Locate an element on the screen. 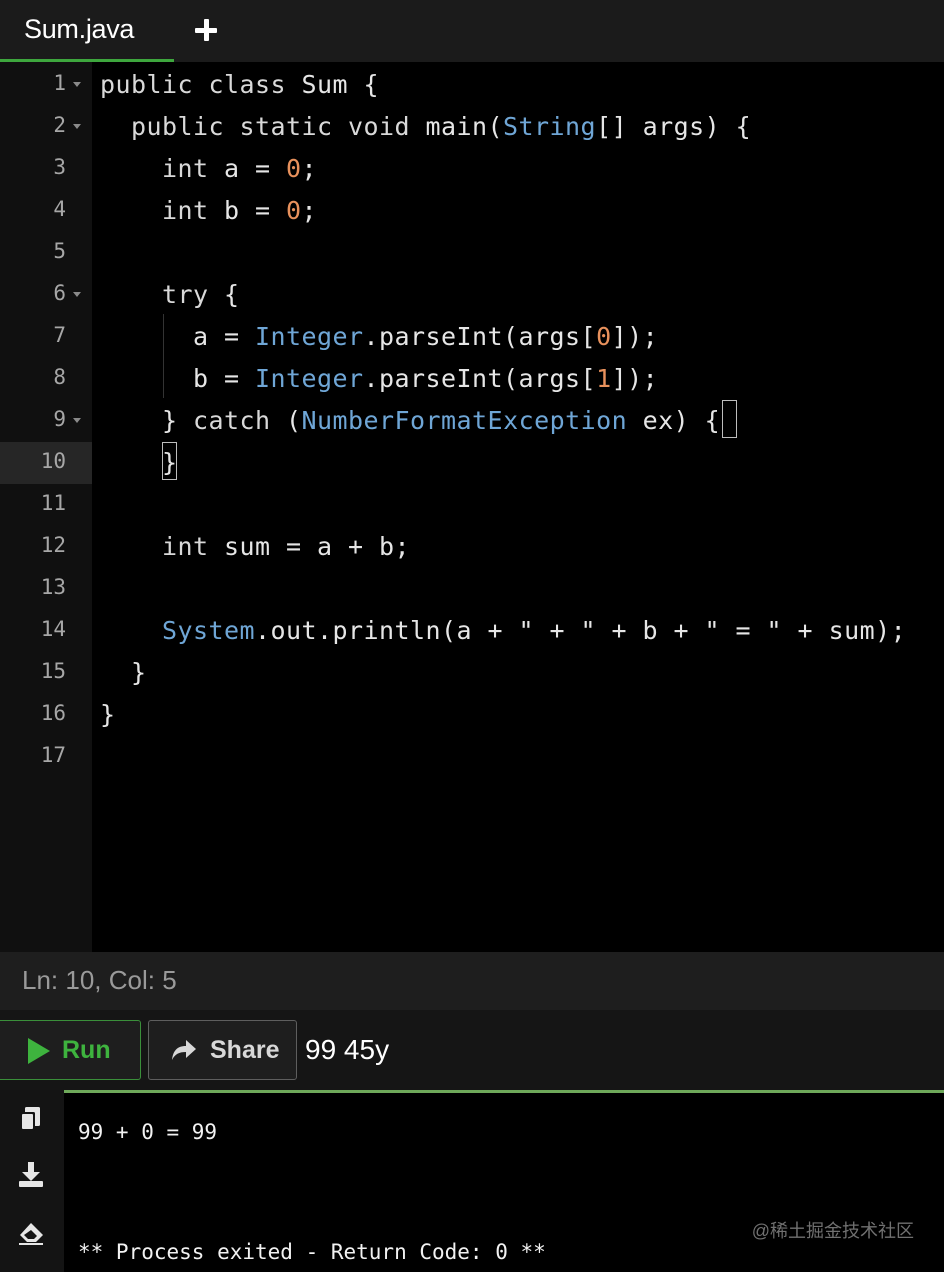  line-number: 12 is located at coordinates (53, 545).